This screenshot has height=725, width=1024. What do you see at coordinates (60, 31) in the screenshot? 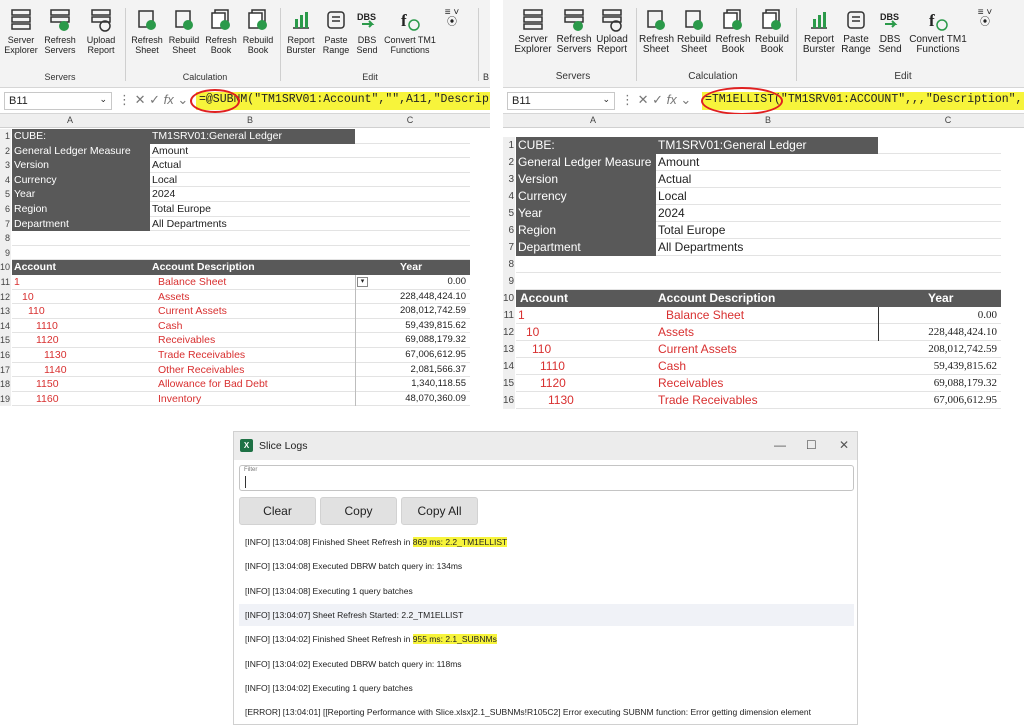
I see `refresh-servers-button: Refresh Servers` at bounding box center [60, 31].